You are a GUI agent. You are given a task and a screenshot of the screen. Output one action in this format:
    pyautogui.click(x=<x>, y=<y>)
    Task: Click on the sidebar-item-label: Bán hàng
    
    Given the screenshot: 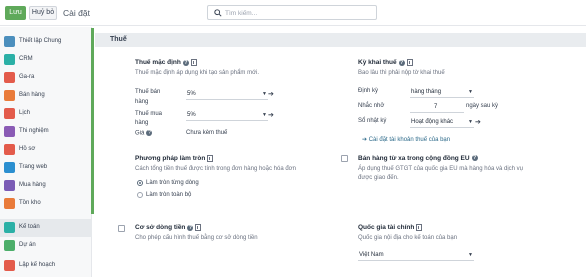 What is the action you would take?
    pyautogui.click(x=32, y=95)
    